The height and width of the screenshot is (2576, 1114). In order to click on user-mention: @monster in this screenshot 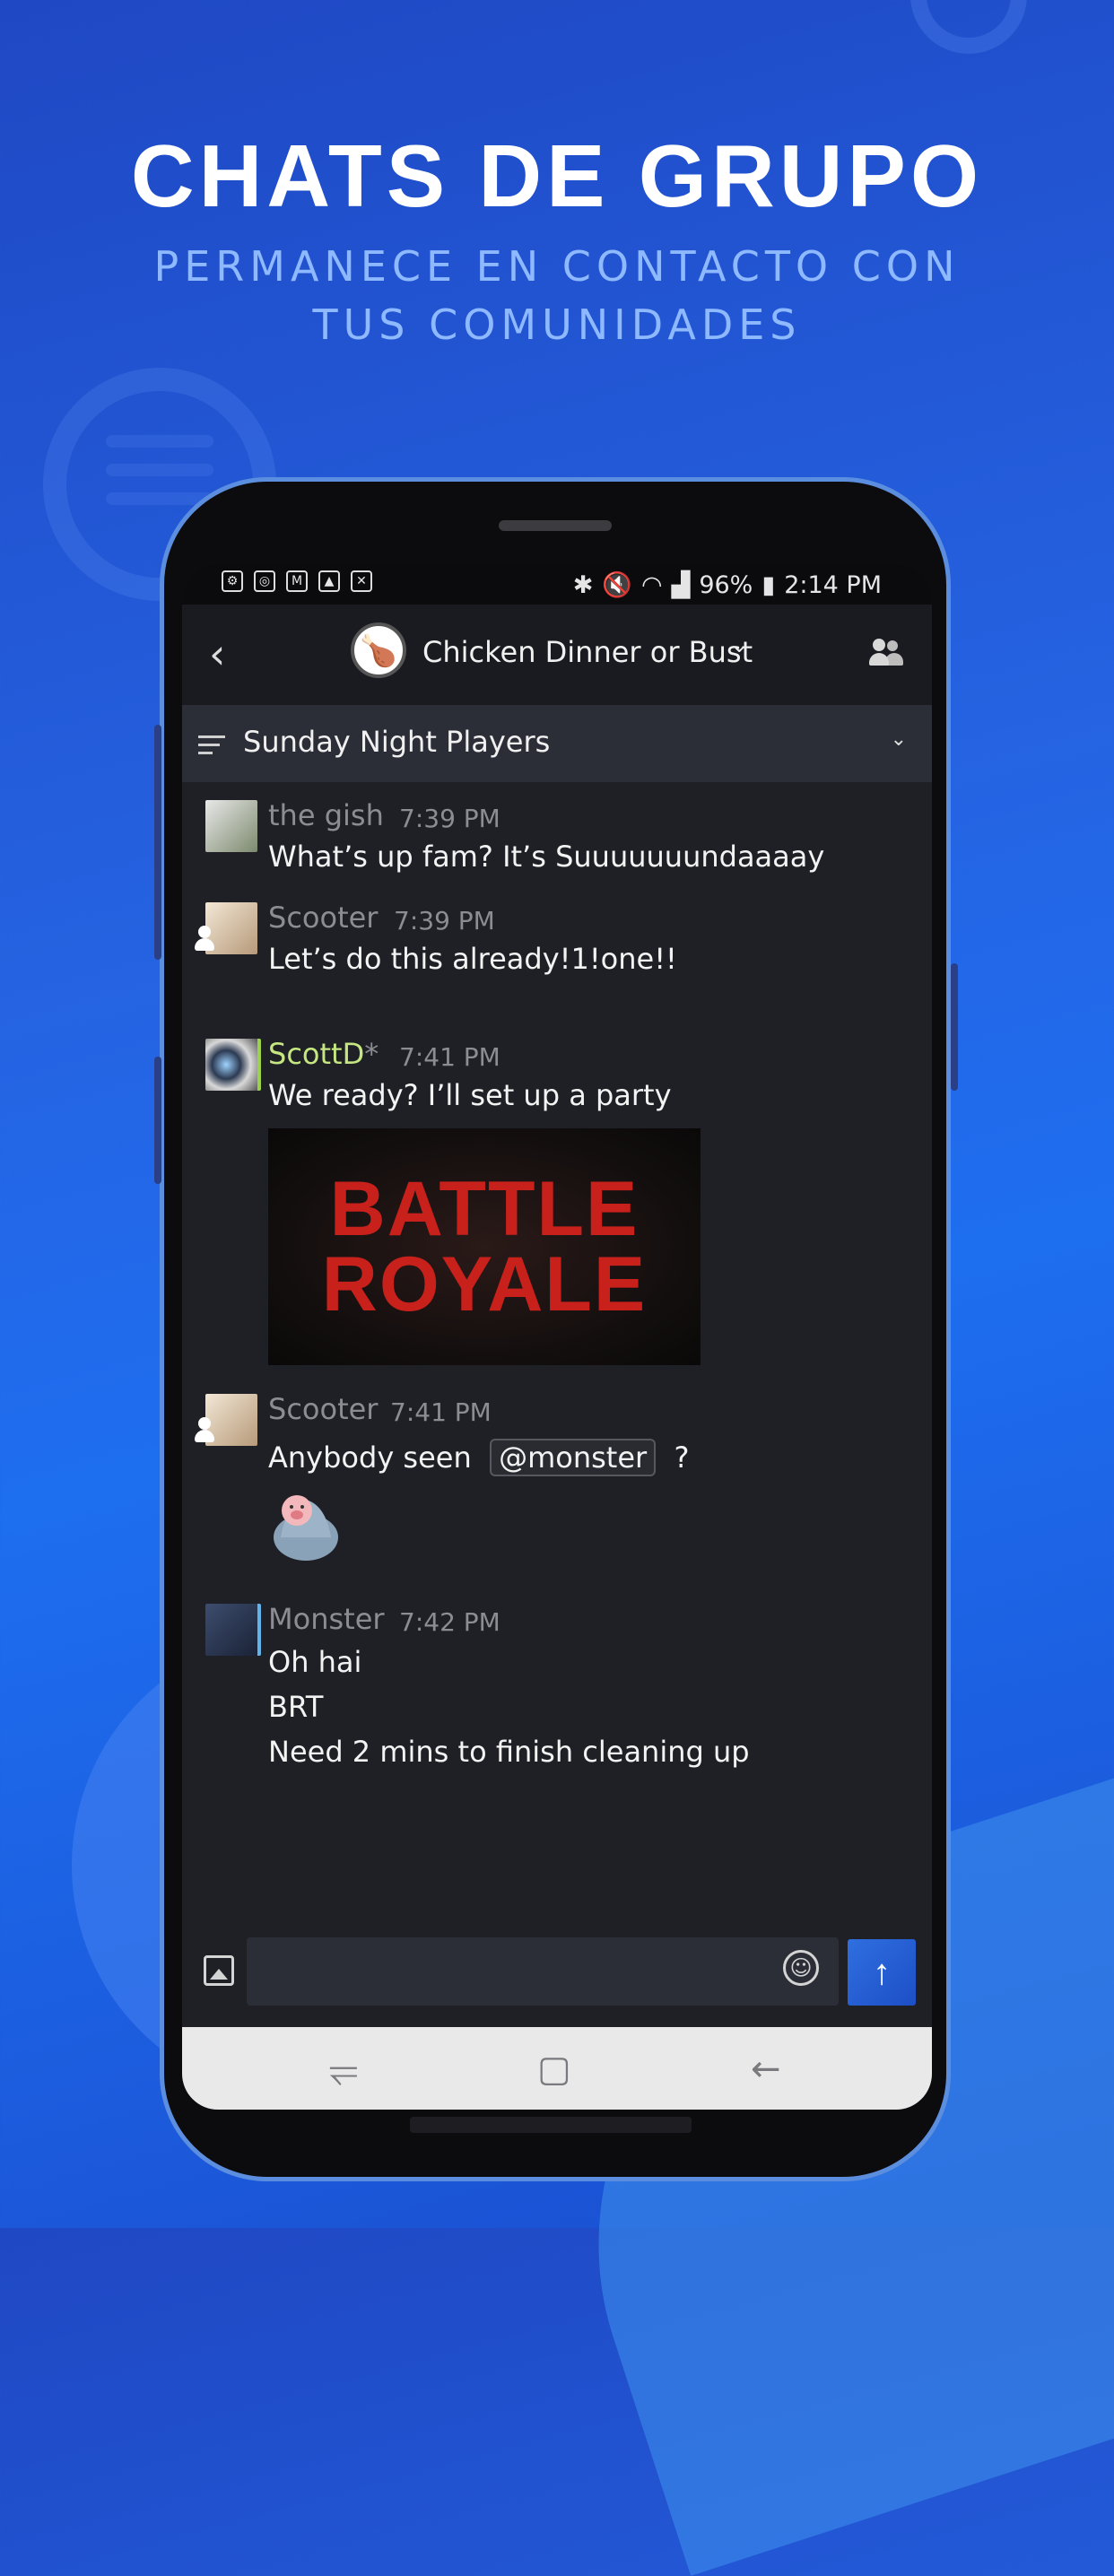, I will do `click(573, 1457)`.